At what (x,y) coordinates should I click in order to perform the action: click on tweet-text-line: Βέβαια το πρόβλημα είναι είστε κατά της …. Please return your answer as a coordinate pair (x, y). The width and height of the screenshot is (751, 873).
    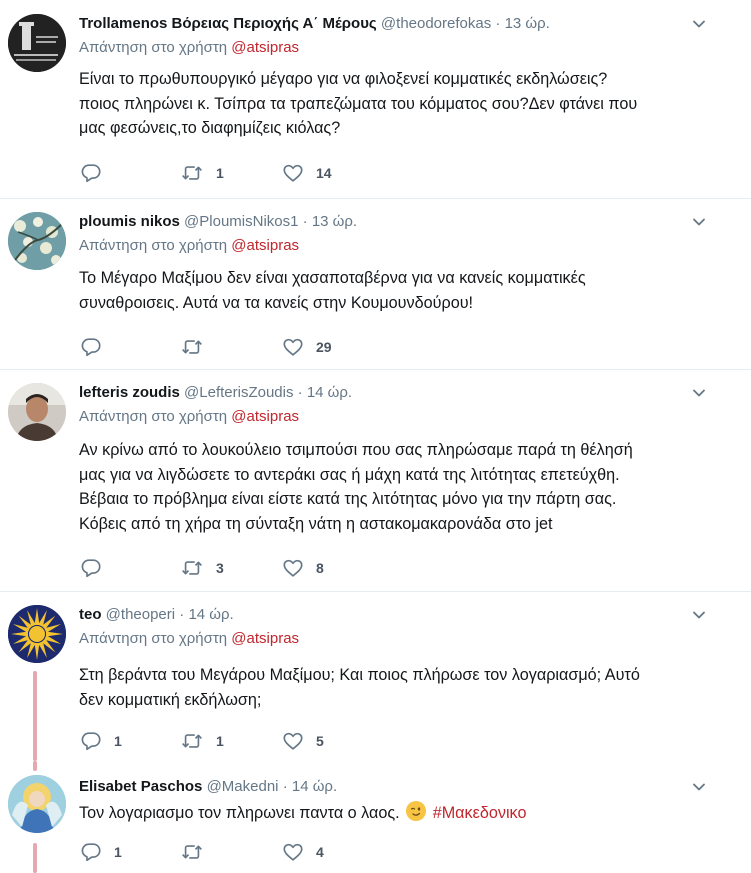
    Looking at the image, I should click on (348, 499).